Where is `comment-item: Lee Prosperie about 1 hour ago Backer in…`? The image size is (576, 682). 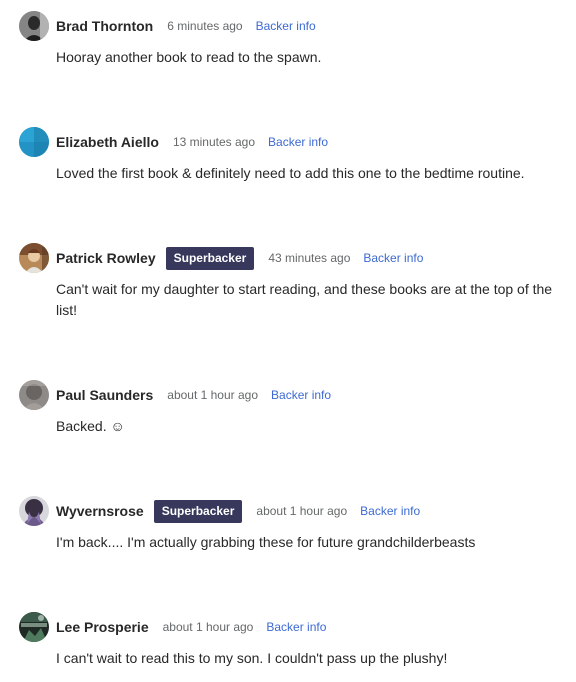
comment-item: Lee Prosperie about 1 hour ago Backer in… is located at coordinates (295, 640).